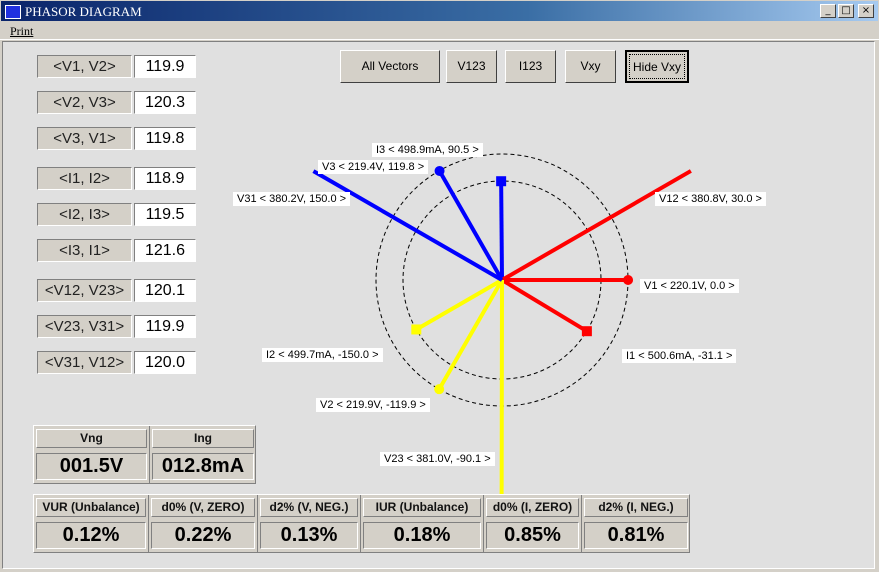  Describe the element at coordinates (203, 507) in the screenshot. I see `unbalance-label: d0% (V, ZERO)` at that location.